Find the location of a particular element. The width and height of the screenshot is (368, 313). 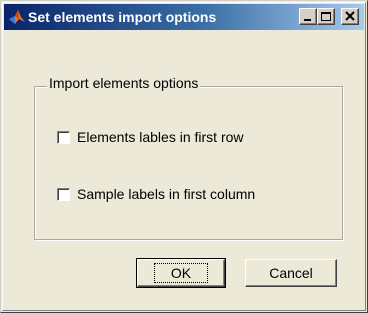

sample-labels-checkbox-row: Sample labels in first column is located at coordinates (156, 194).